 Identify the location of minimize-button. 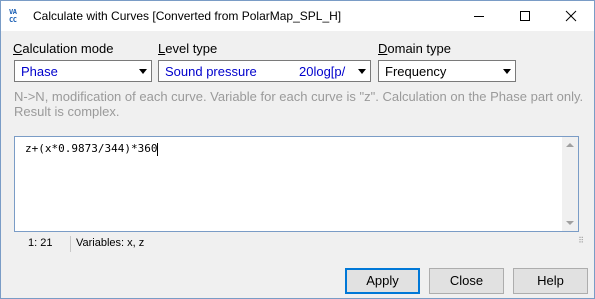
(479, 16).